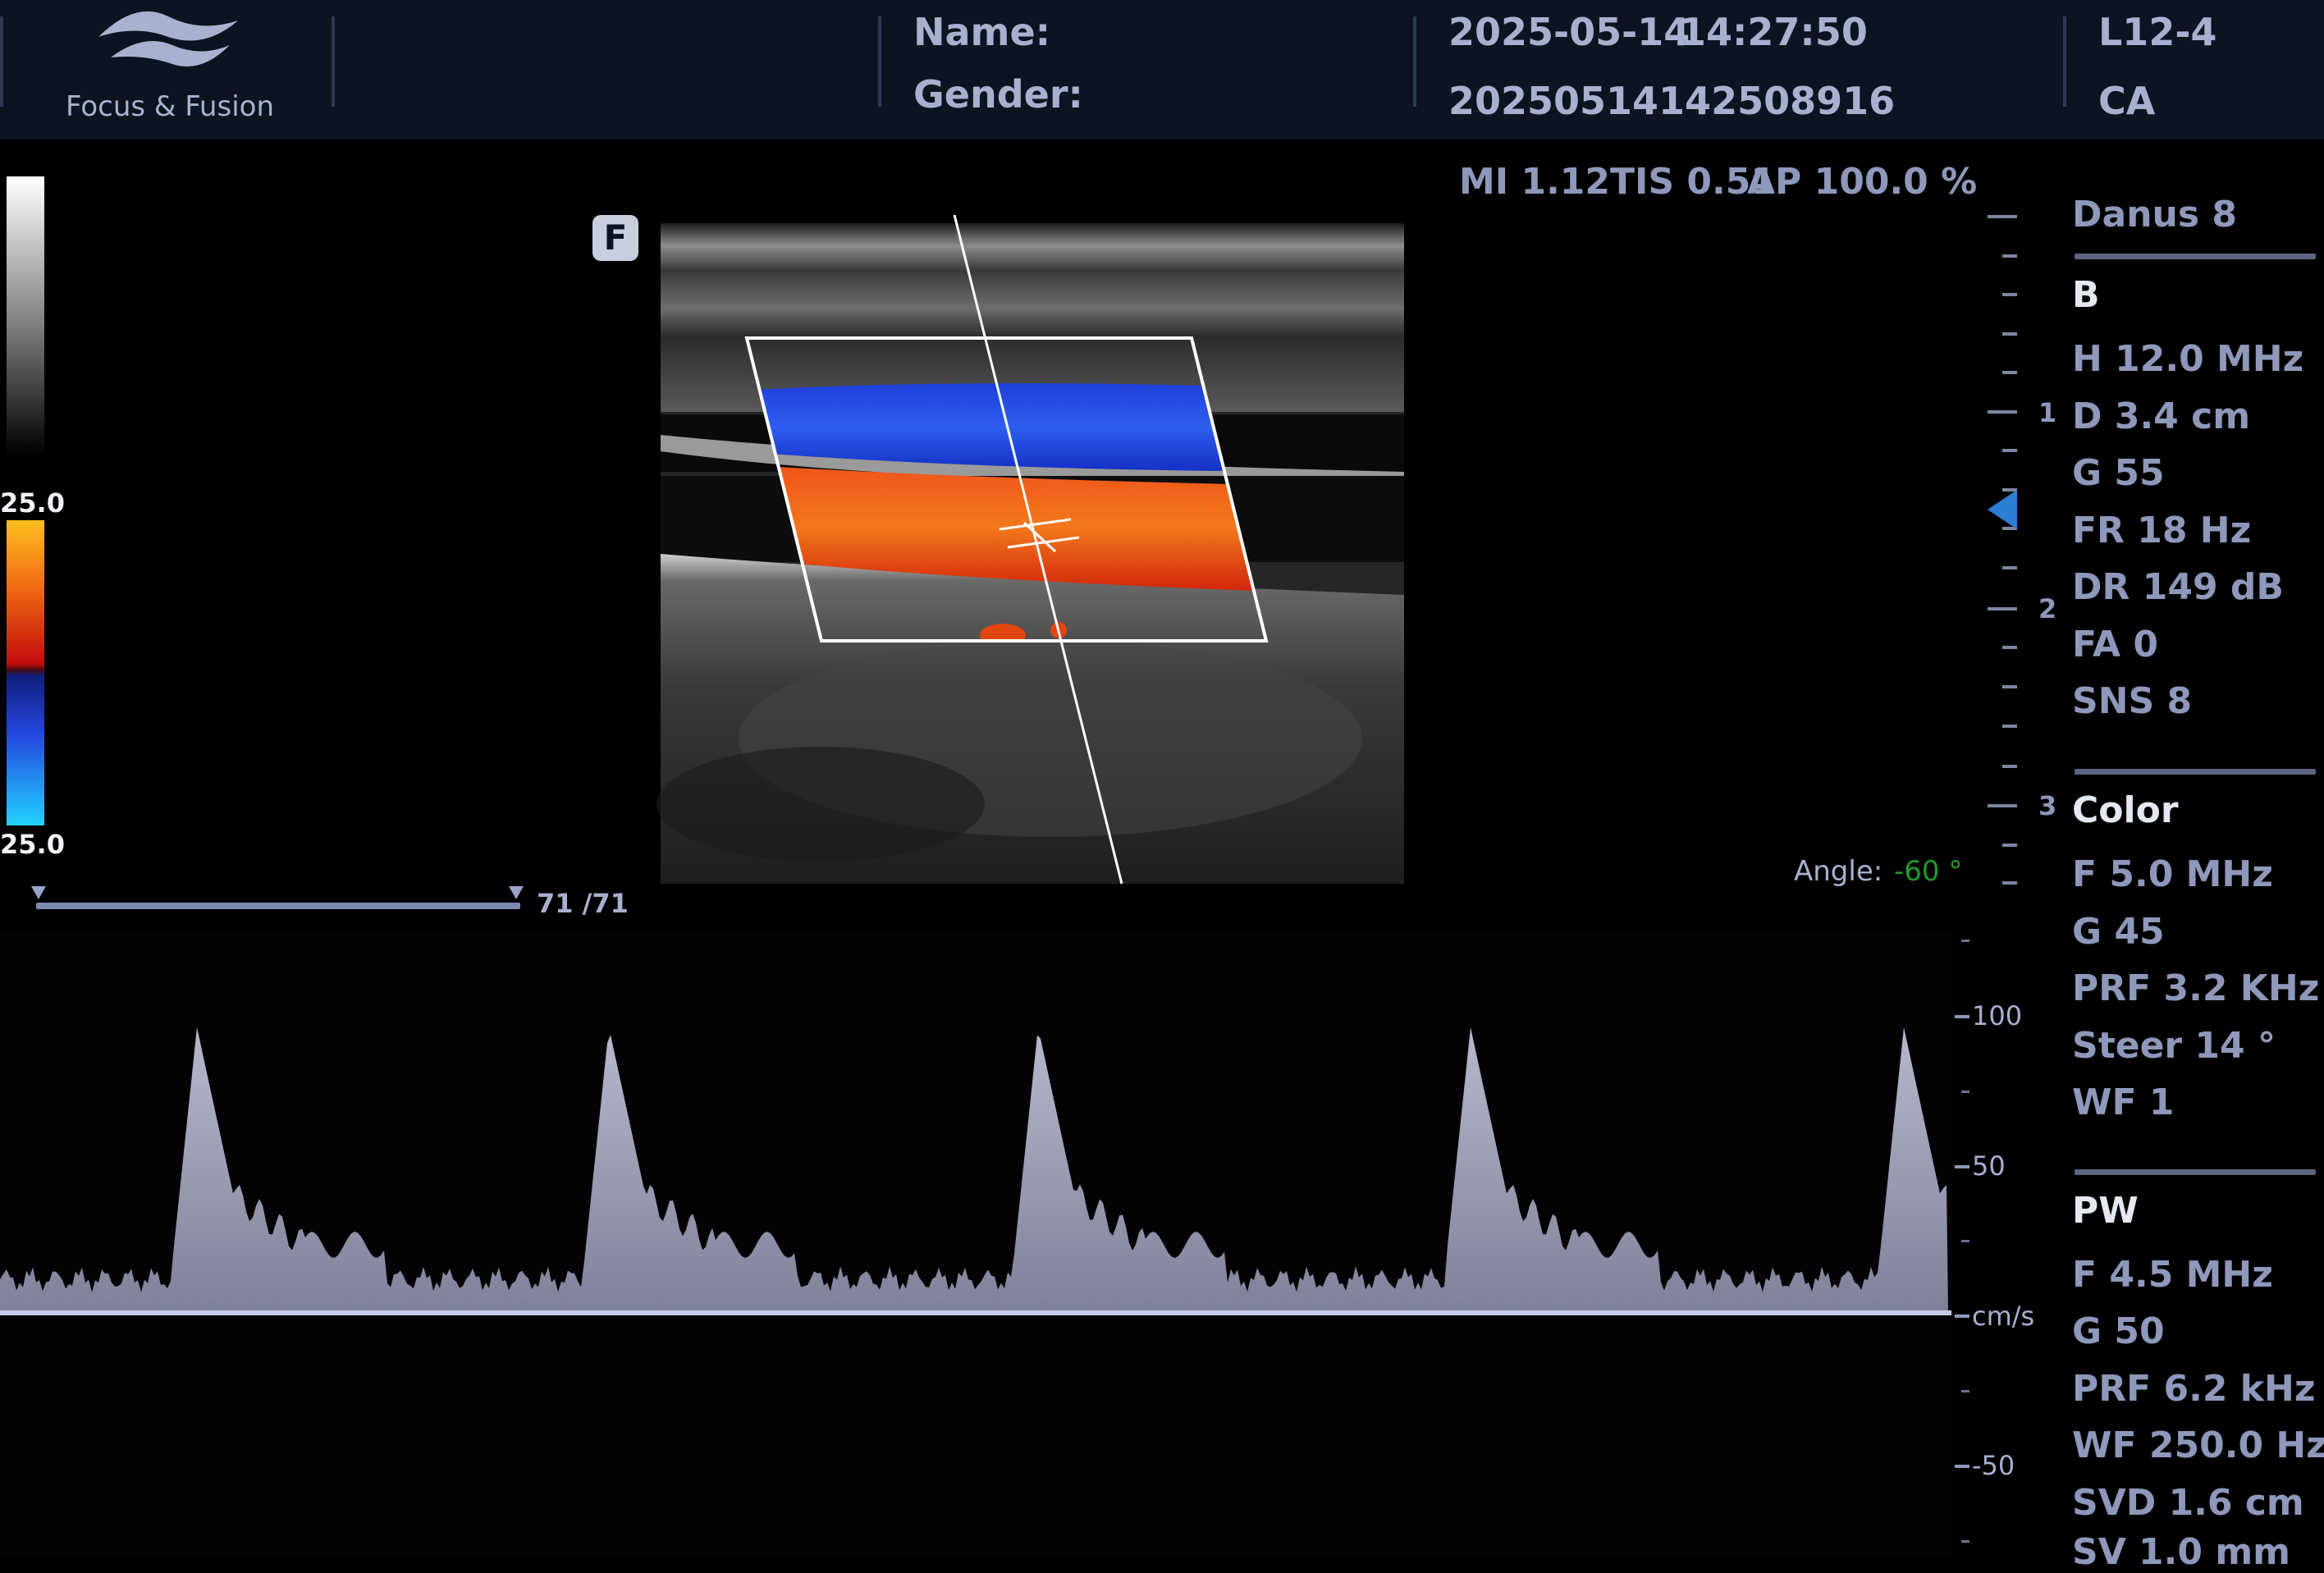 The width and height of the screenshot is (2324, 1573). What do you see at coordinates (1774, 32) in the screenshot?
I see `exam-time: 14:27:50` at bounding box center [1774, 32].